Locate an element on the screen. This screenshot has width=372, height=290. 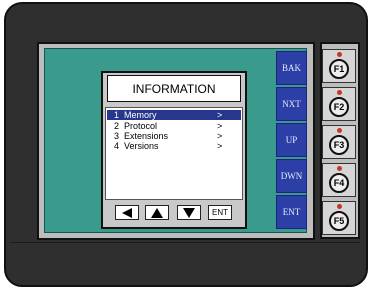
down-button is located at coordinates (189, 212).